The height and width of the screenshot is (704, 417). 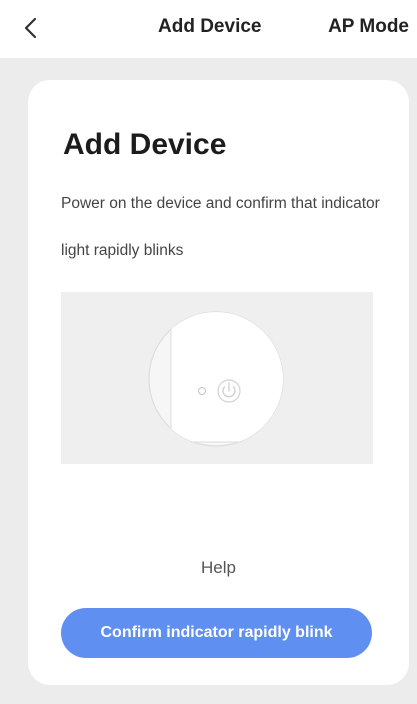 I want to click on ap-mode-button: AP Mode, so click(x=368, y=27).